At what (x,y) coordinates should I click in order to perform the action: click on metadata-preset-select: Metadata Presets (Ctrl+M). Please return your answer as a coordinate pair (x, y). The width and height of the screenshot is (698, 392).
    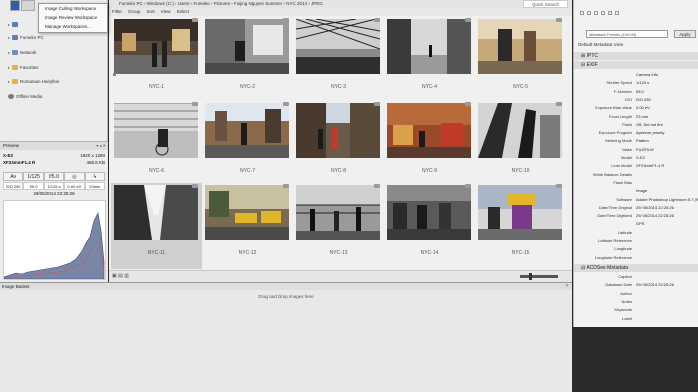
    Looking at the image, I should click on (627, 34).